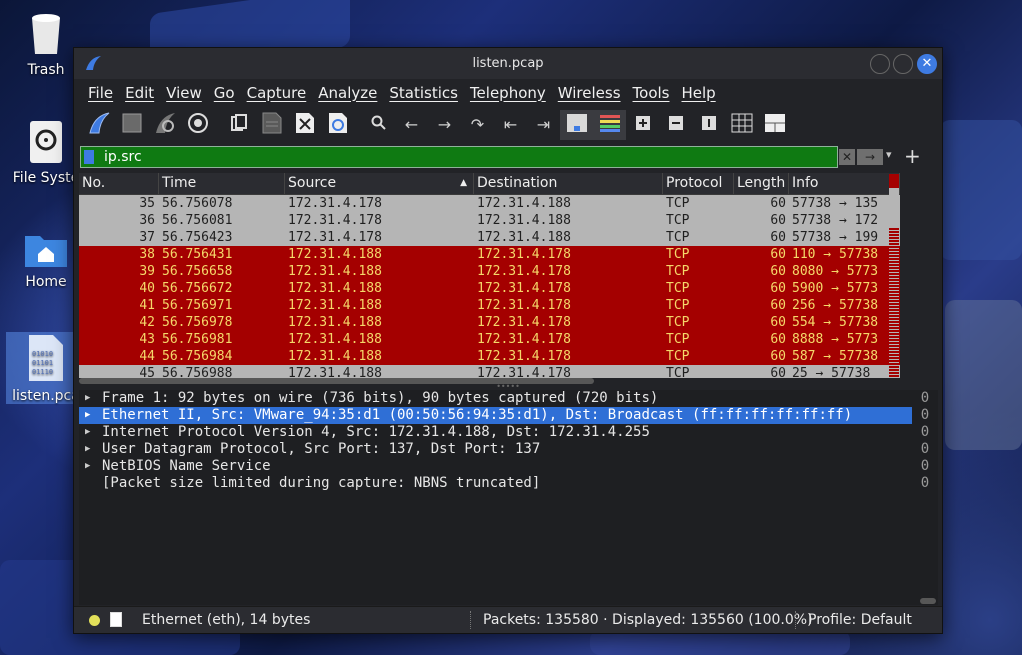  I want to click on menu-telephony: Telephony, so click(508, 93).